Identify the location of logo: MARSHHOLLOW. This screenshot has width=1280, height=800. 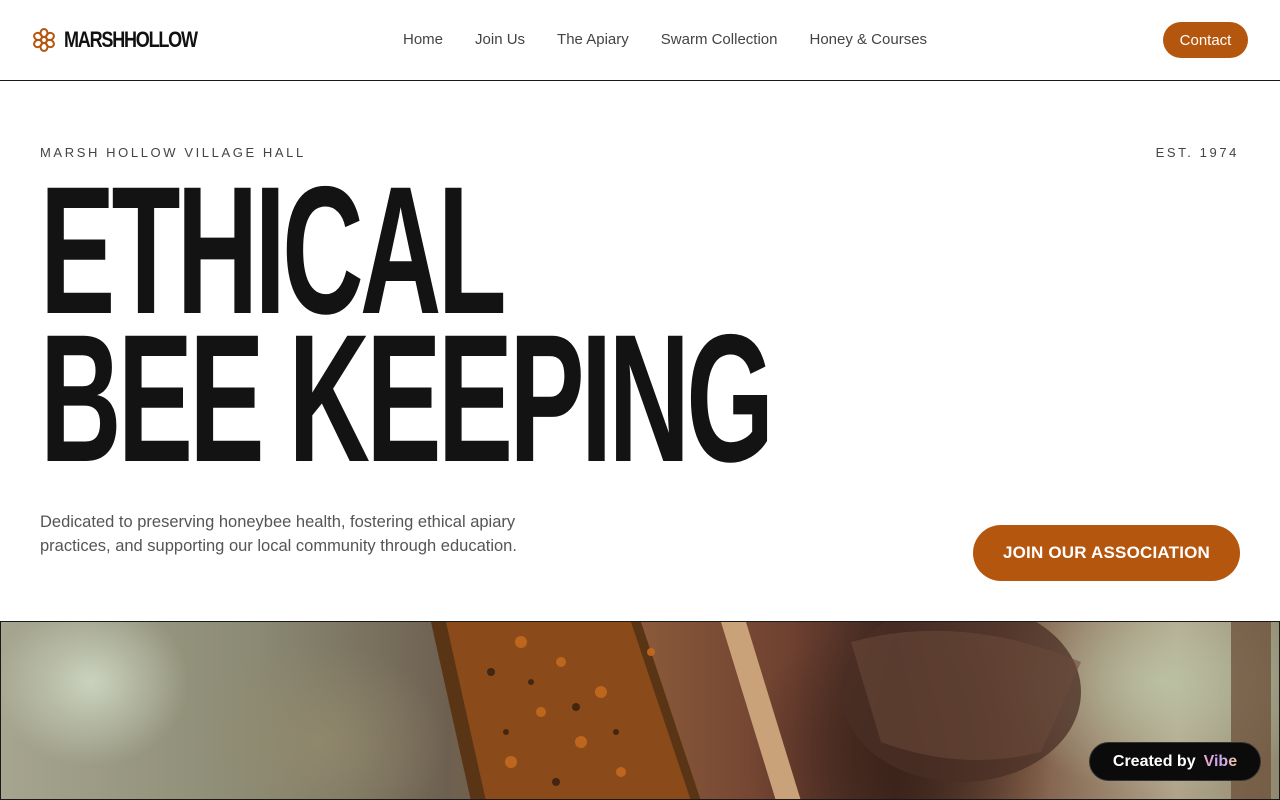
(129, 40).